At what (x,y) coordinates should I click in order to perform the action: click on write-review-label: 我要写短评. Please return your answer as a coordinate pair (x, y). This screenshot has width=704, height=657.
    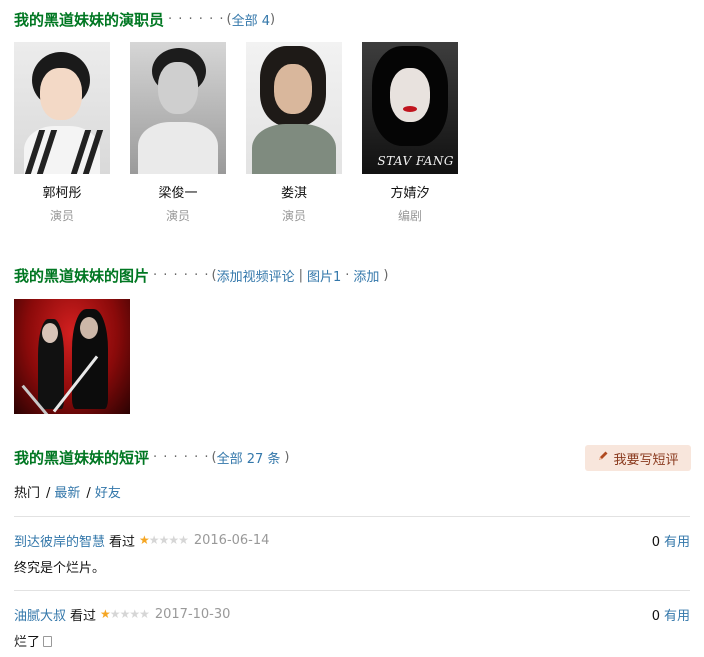
    Looking at the image, I should click on (646, 460).